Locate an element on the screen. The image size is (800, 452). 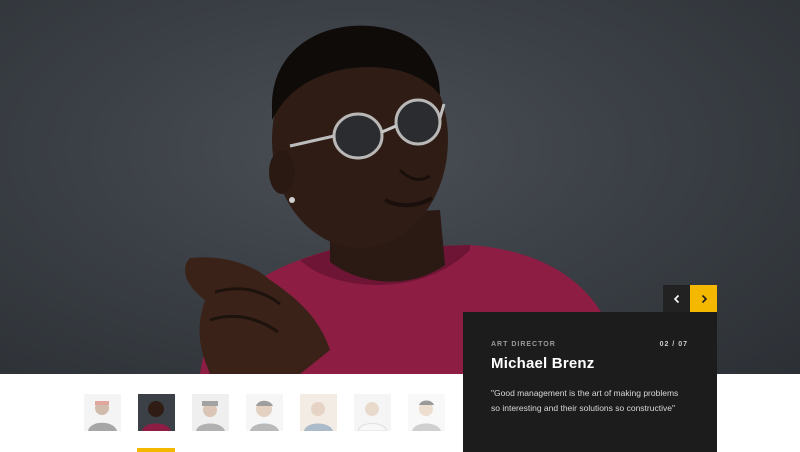
chevron-right-icon is located at coordinates (704, 298).